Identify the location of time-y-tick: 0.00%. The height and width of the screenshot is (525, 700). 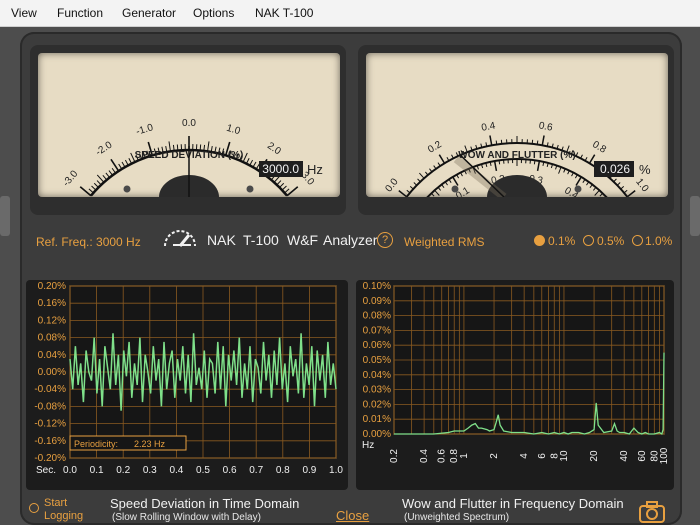
(52, 372).